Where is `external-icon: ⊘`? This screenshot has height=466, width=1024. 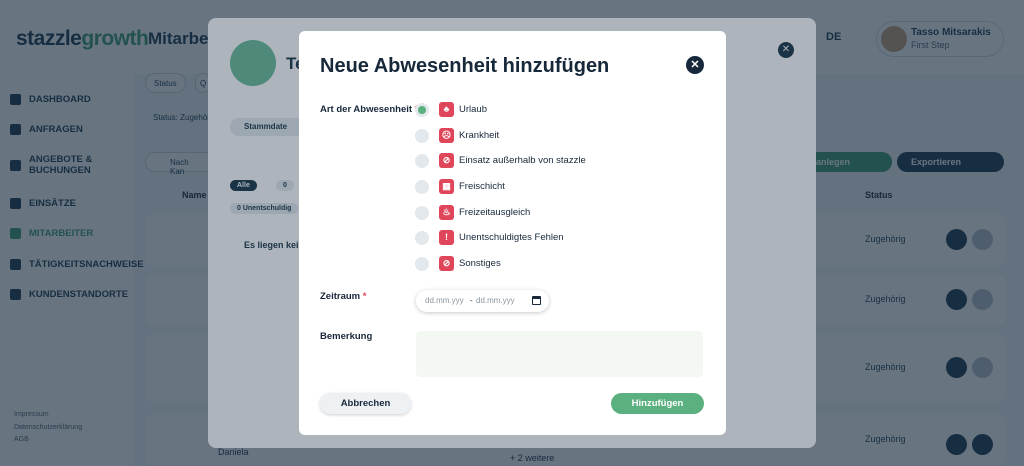 external-icon: ⊘ is located at coordinates (446, 160).